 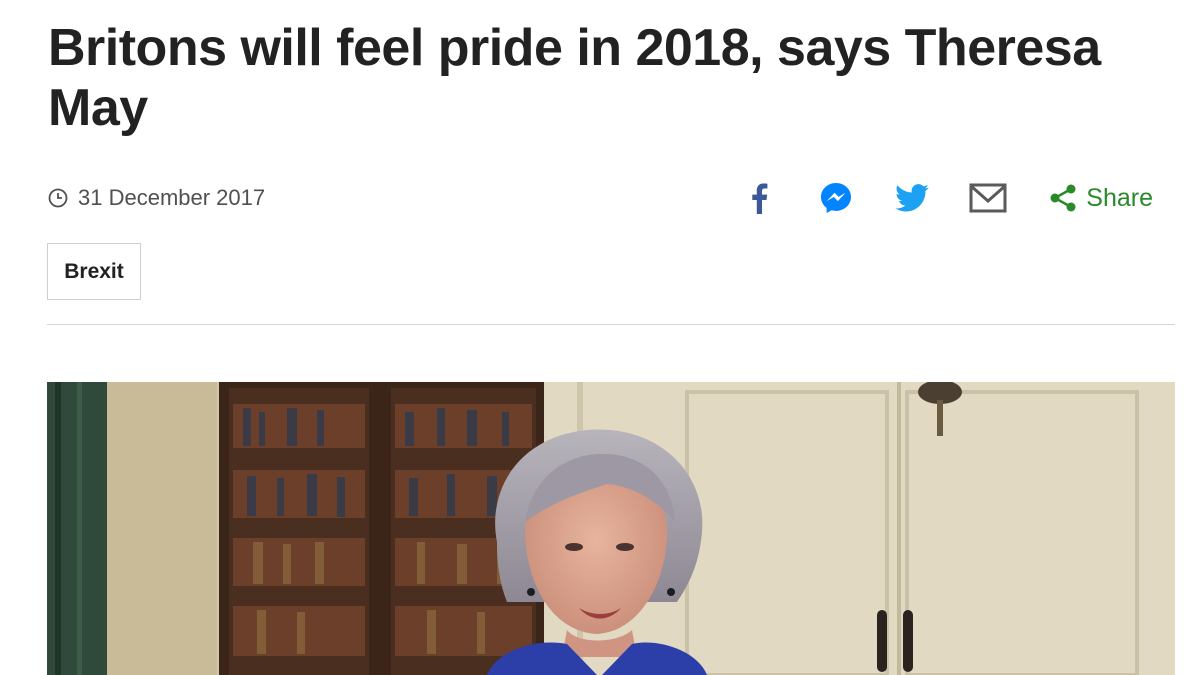 I want to click on messenger-icon, so click(x=836, y=198).